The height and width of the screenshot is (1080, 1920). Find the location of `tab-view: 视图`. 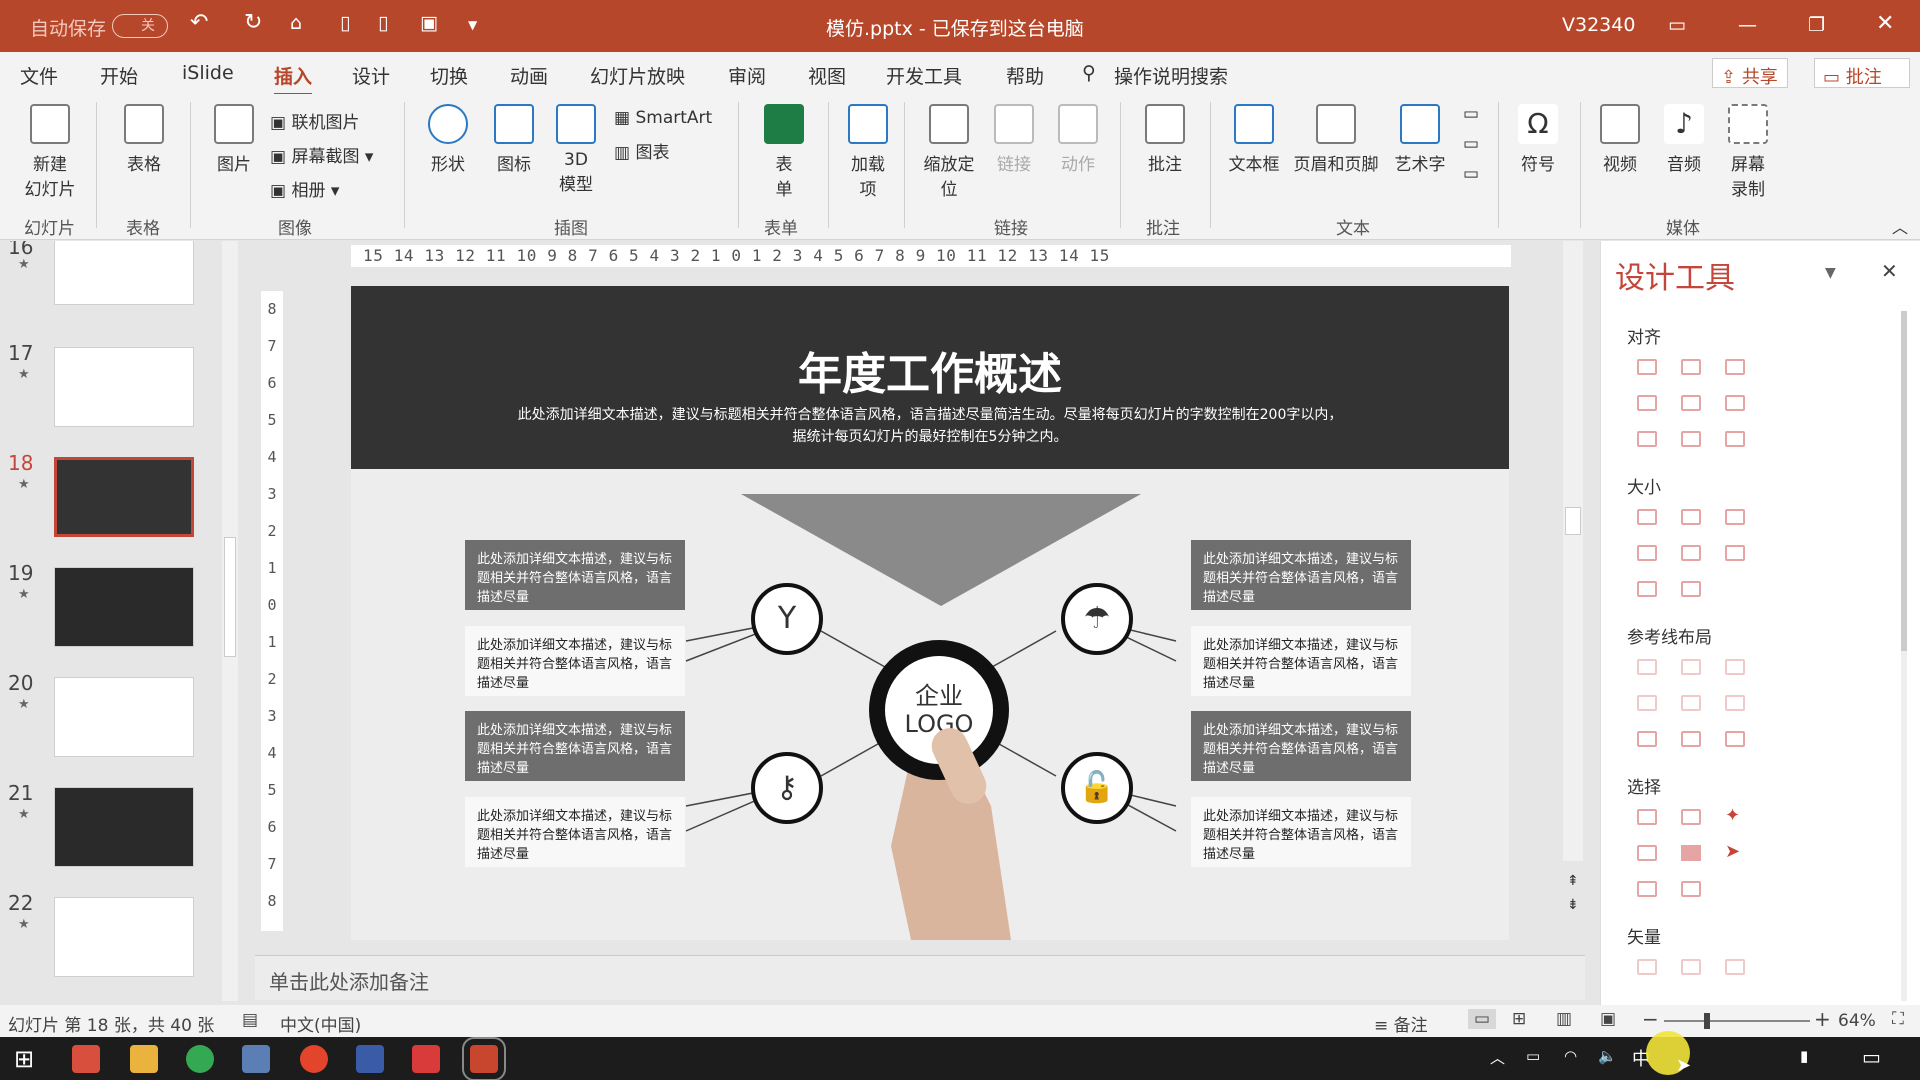

tab-view: 视图 is located at coordinates (827, 75).